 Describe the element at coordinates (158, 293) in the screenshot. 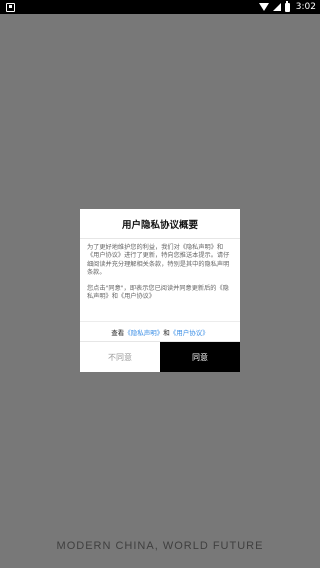

I see `dialog-paragraph-2: 您点击"同意"，即表示您已阅读并同意更新后的《隐私声明》和《用户协议》` at that location.